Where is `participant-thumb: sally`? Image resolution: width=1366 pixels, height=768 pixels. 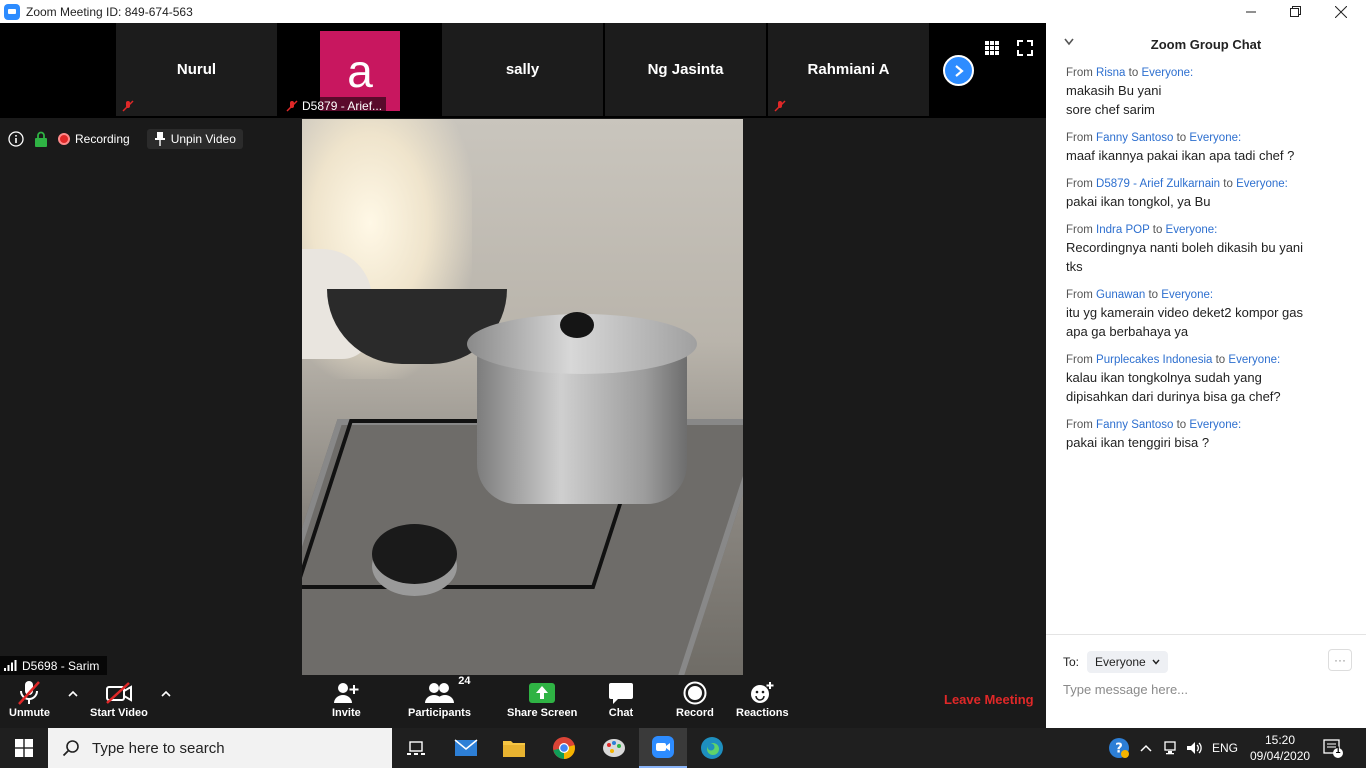 participant-thumb: sally is located at coordinates (522, 69).